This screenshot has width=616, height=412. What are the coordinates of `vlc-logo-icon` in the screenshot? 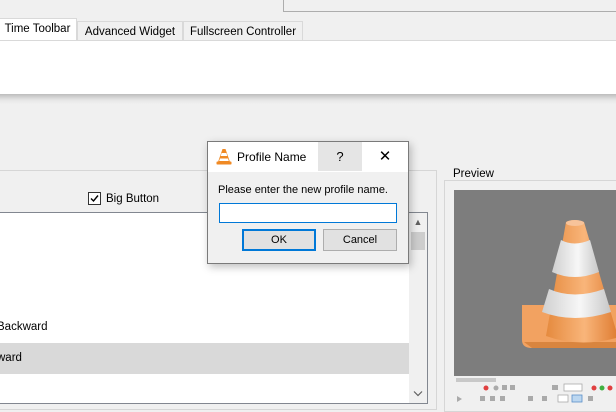 It's located at (224, 156).